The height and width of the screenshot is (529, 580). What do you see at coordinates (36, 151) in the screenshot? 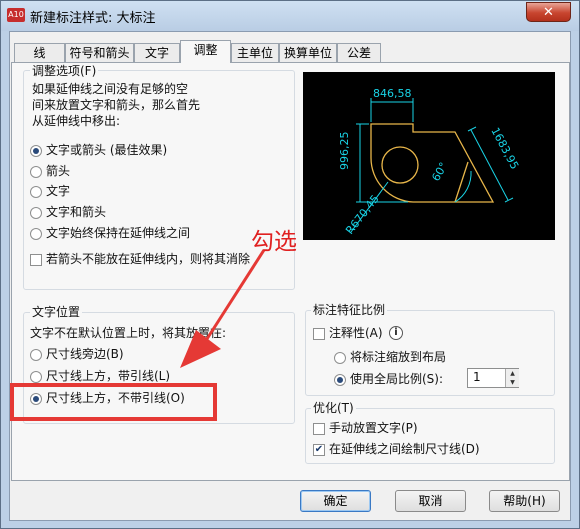
I see `radio-text-or-arrows` at bounding box center [36, 151].